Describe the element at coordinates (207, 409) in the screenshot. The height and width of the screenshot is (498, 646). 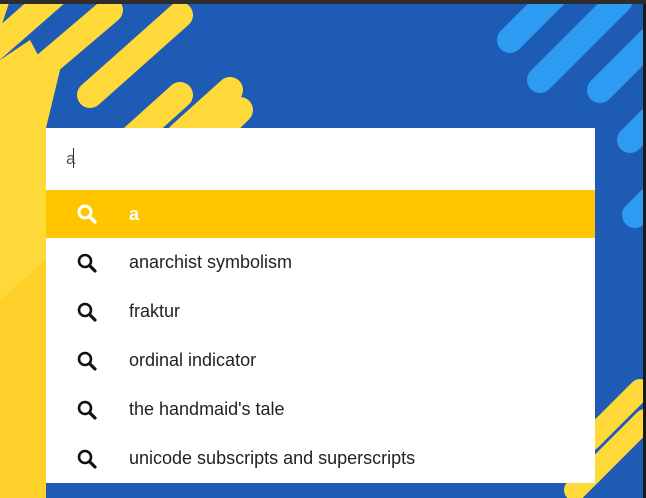
I see `suggestion-label: the handmaid's tale` at that location.